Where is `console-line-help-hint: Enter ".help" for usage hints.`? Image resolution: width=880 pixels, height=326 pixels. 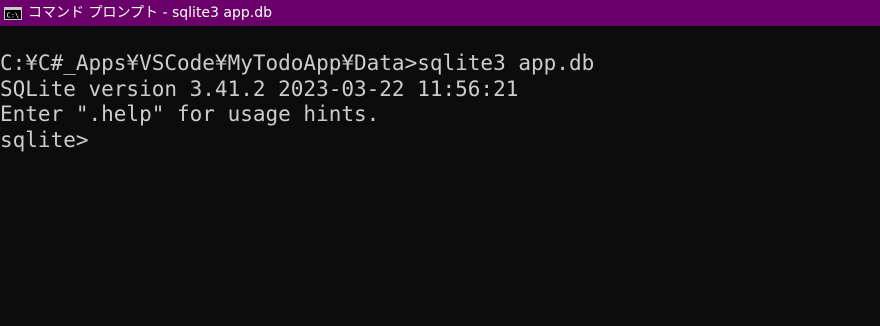 console-line-help-hint: Enter ".help" for usage hints. is located at coordinates (190, 114).